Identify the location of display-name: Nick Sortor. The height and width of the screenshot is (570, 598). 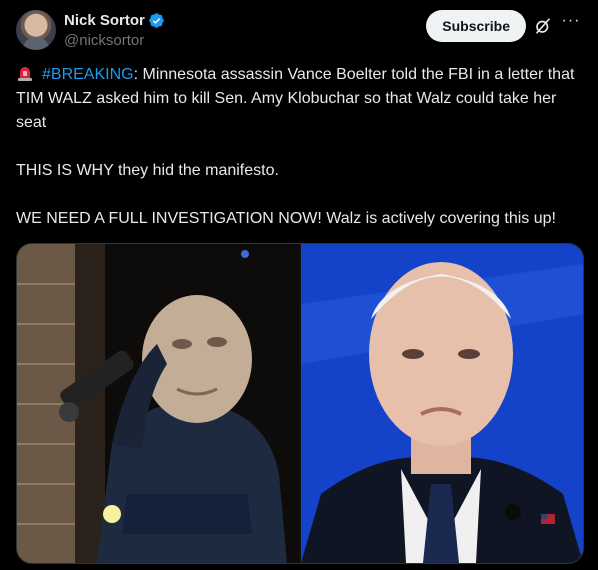
(104, 20).